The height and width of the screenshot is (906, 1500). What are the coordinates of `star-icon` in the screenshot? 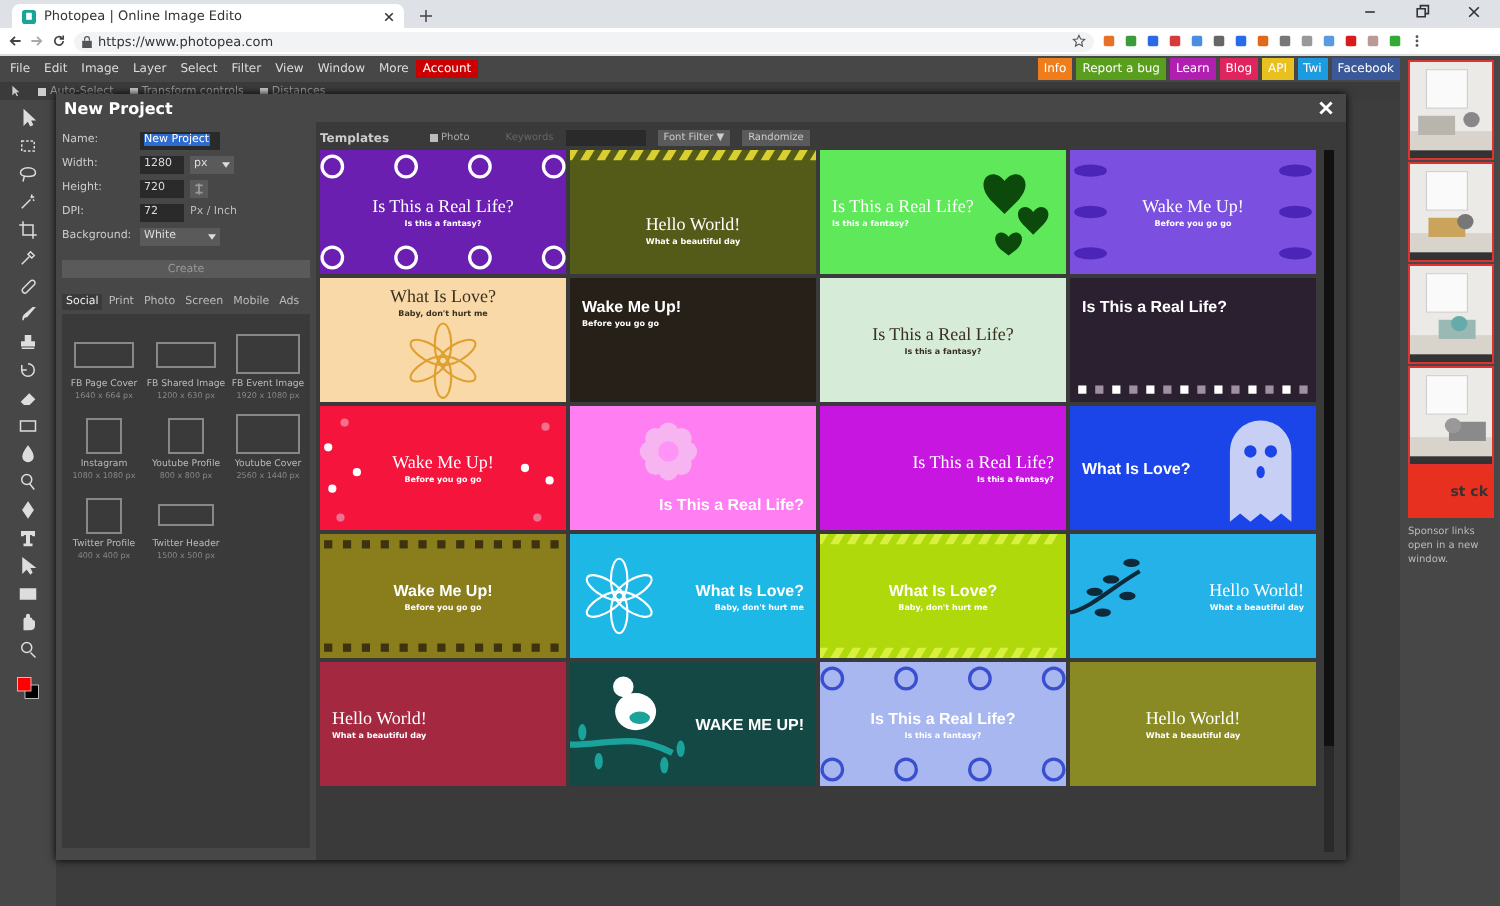 It's located at (1079, 41).